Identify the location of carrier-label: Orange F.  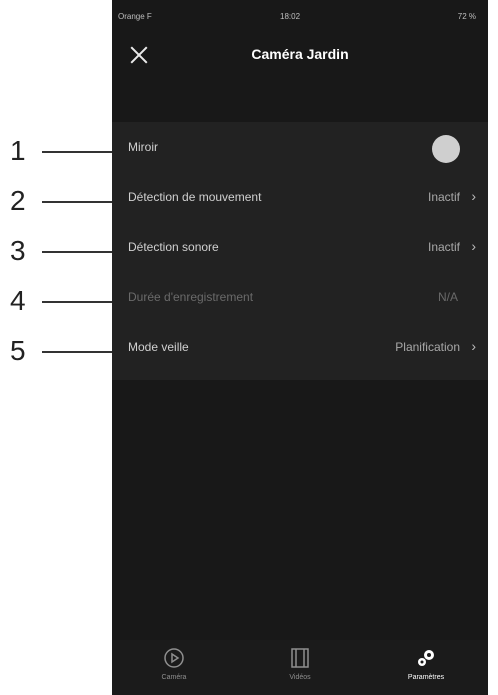
(135, 16).